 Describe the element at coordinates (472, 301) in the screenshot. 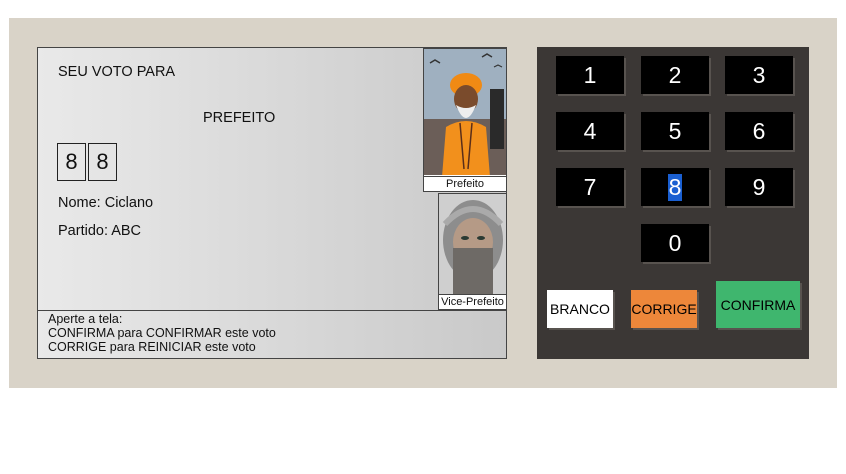

I see `vice-mayor-caption: Vice-Prefeito` at that location.